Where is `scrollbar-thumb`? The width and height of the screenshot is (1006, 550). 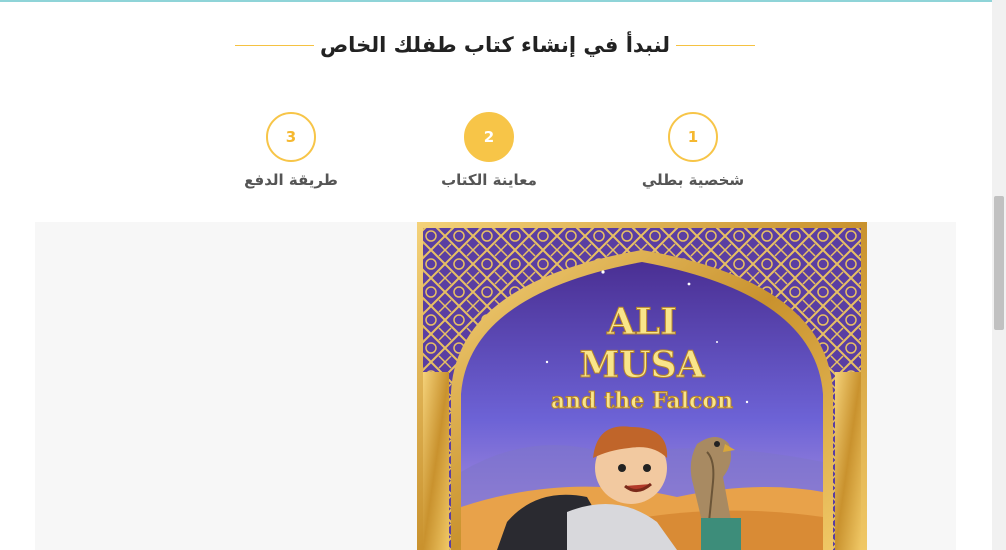 scrollbar-thumb is located at coordinates (999, 263).